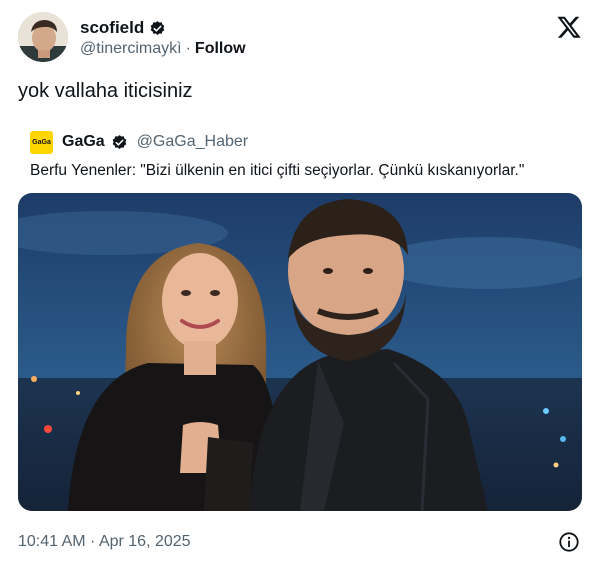 The height and width of the screenshot is (571, 600). I want to click on tweet-header: scofield @tinercimaykì · Follow, so click(300, 38).